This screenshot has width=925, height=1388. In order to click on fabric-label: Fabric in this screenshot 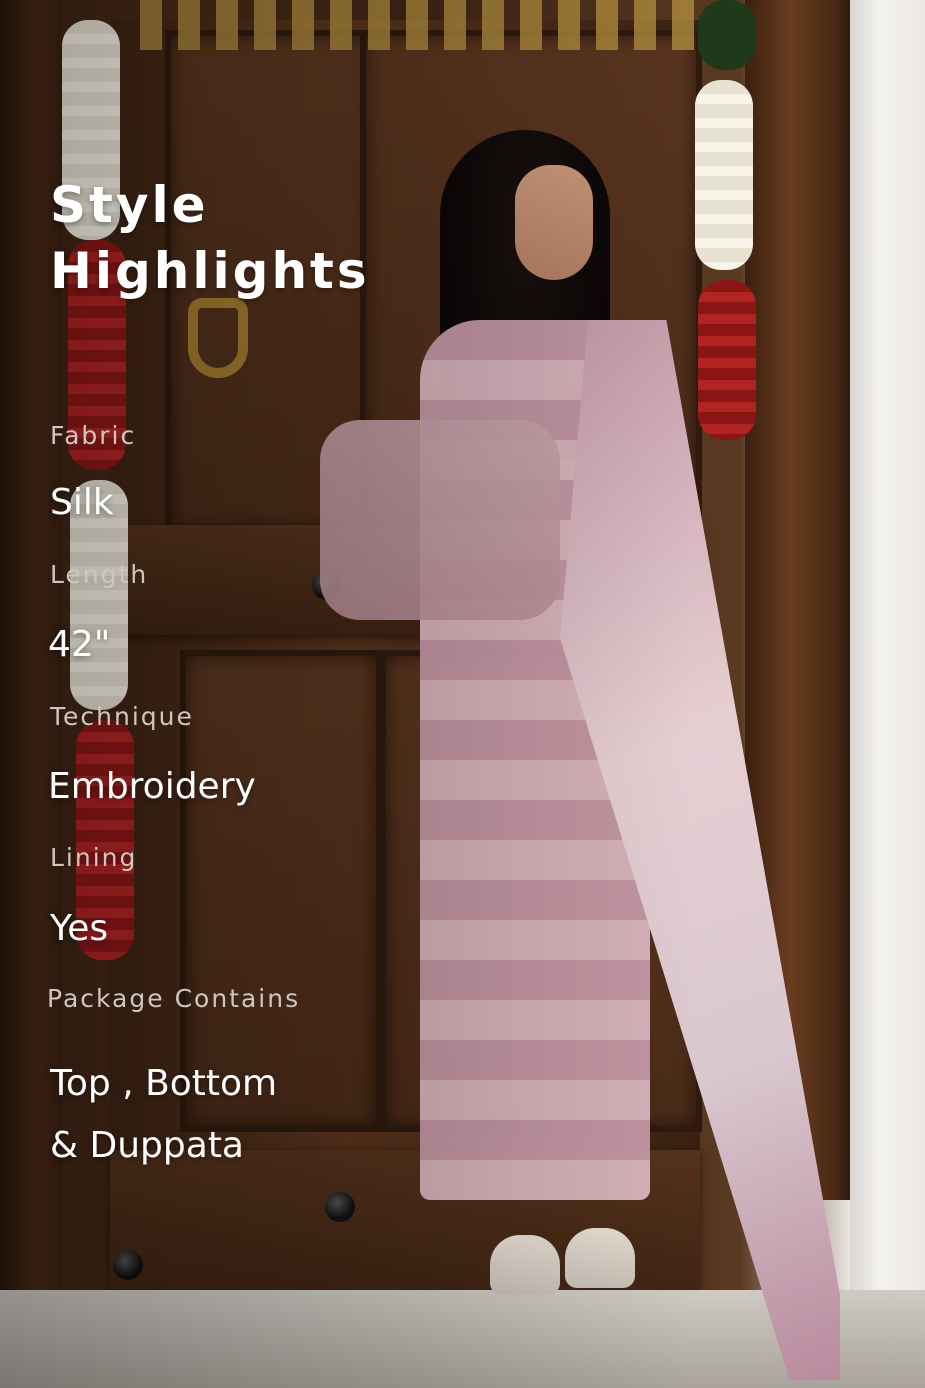, I will do `click(93, 435)`.